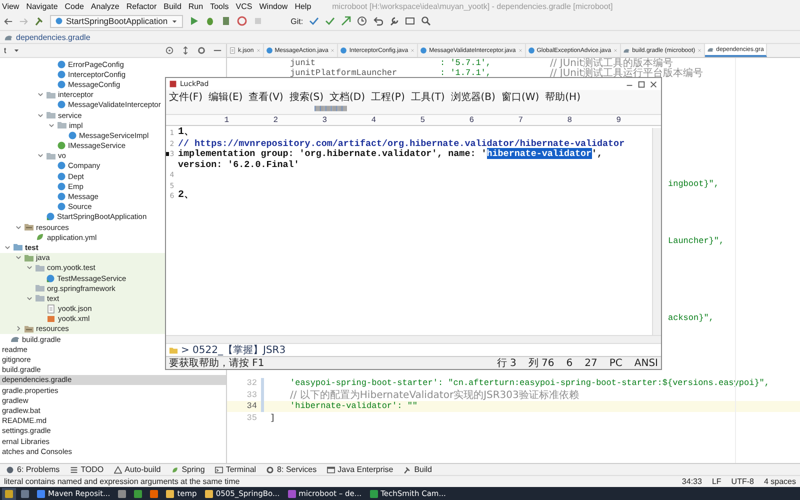  What do you see at coordinates (346, 21) in the screenshot?
I see `diagonal-arrow-icon` at bounding box center [346, 21].